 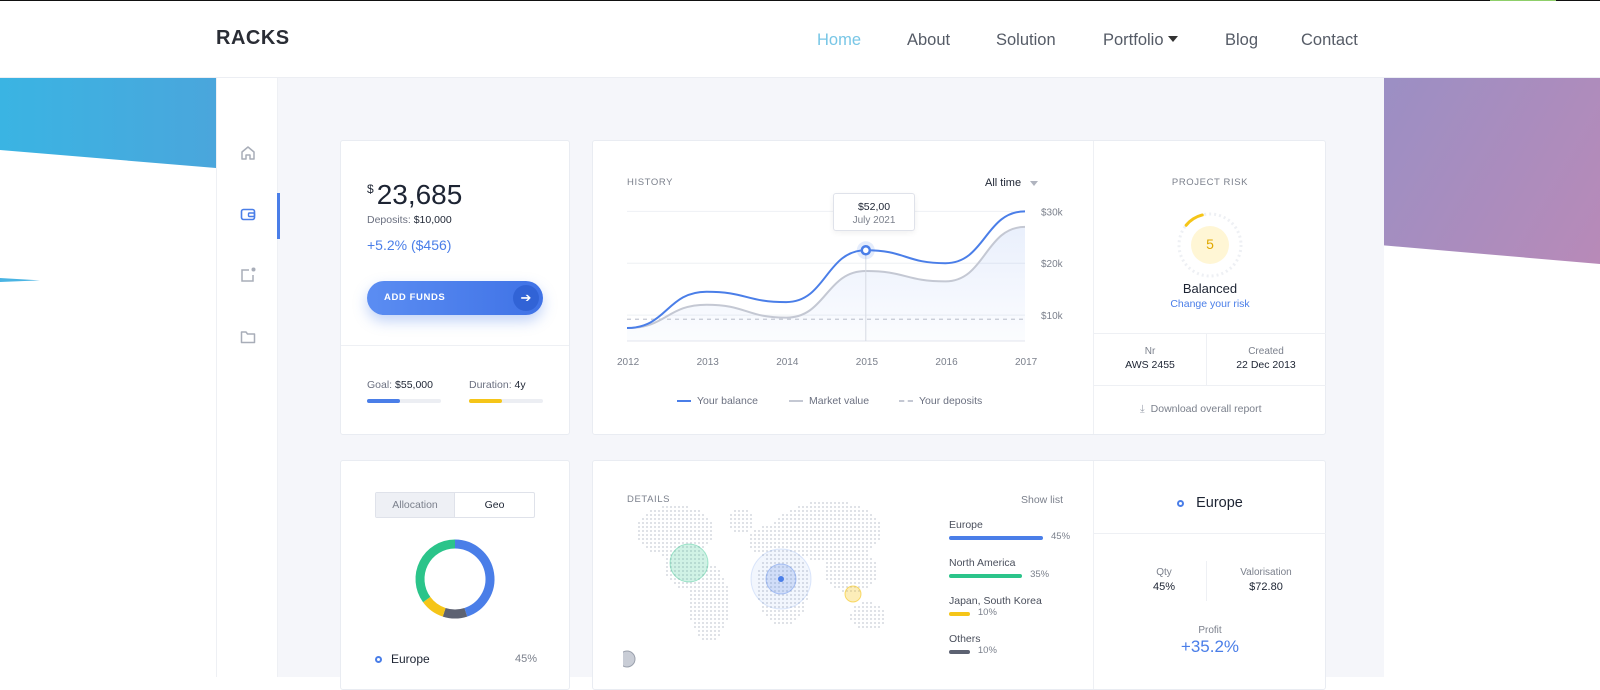 I want to click on currency-symbol: $, so click(x=370, y=189).